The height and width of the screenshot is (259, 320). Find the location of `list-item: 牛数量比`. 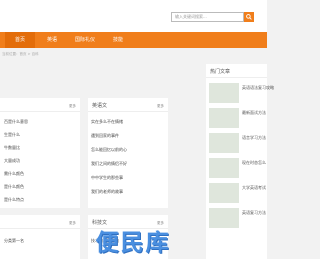

list-item: 牛数量比 is located at coordinates (12, 148).